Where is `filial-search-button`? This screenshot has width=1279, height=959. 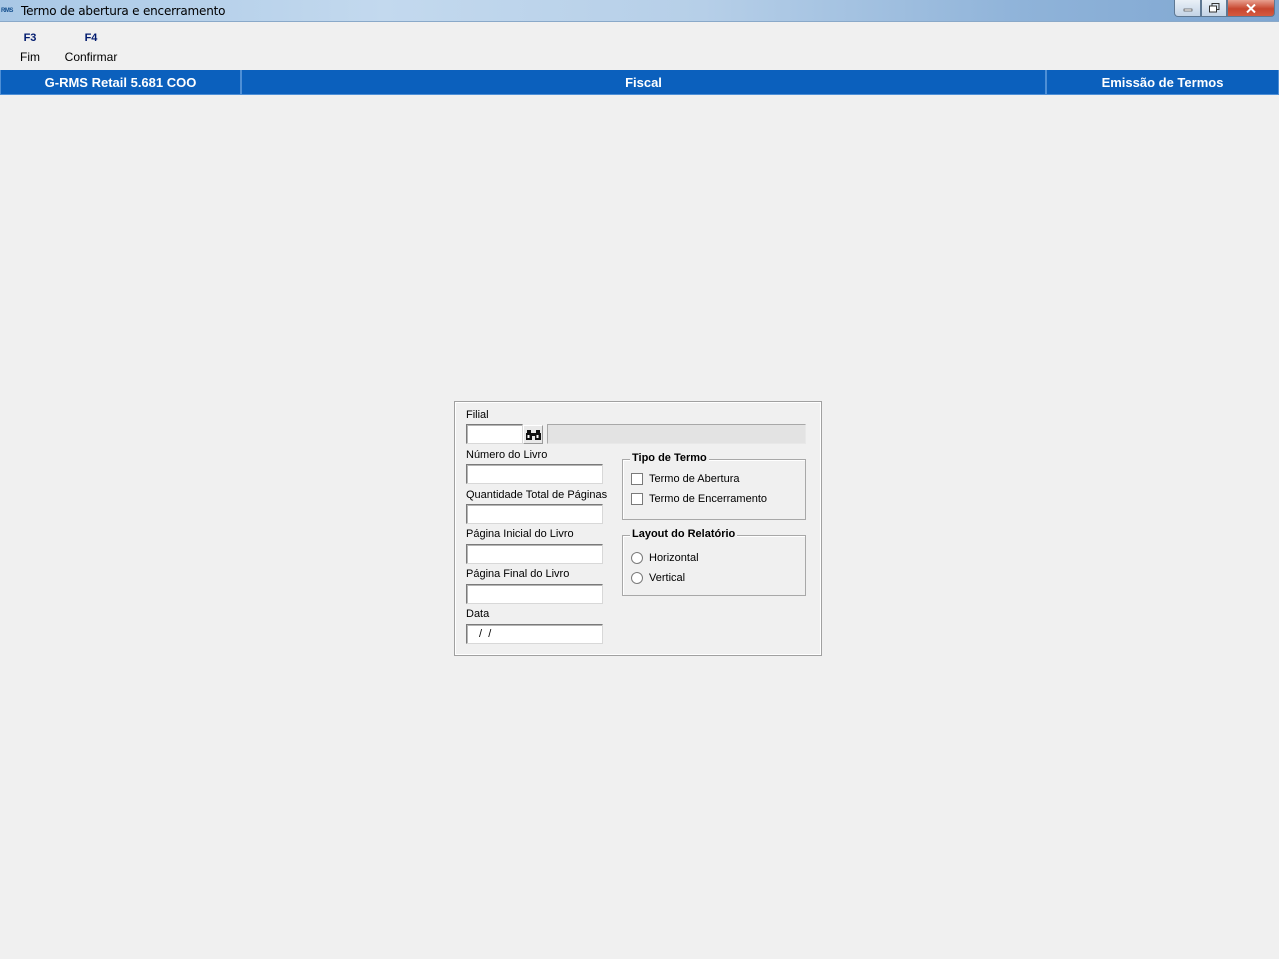 filial-search-button is located at coordinates (533, 434).